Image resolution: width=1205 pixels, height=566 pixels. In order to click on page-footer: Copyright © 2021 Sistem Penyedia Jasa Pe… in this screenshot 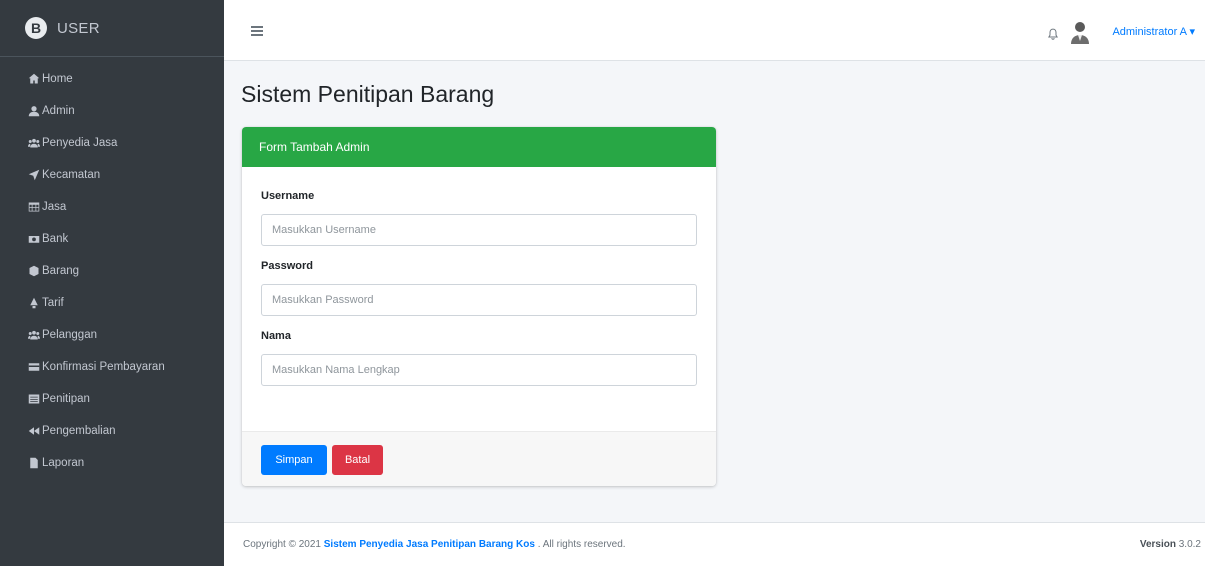, I will do `click(714, 544)`.